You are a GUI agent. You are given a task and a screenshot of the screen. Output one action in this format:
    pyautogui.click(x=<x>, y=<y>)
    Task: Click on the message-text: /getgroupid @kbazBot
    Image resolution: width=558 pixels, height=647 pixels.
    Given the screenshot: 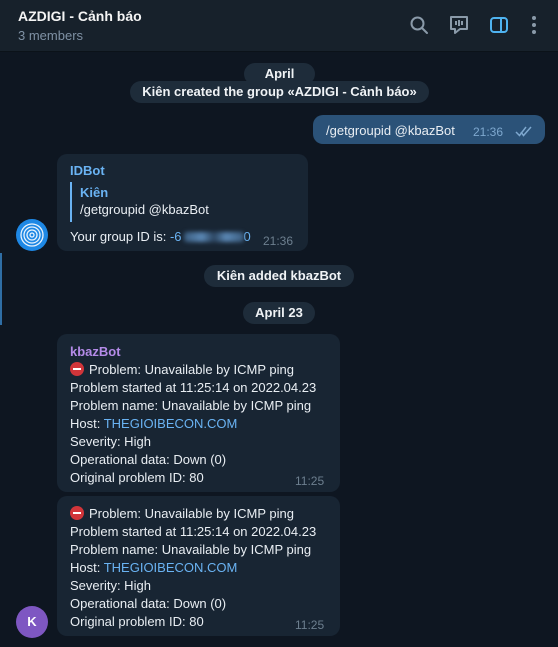 What is the action you would take?
    pyautogui.click(x=390, y=130)
    